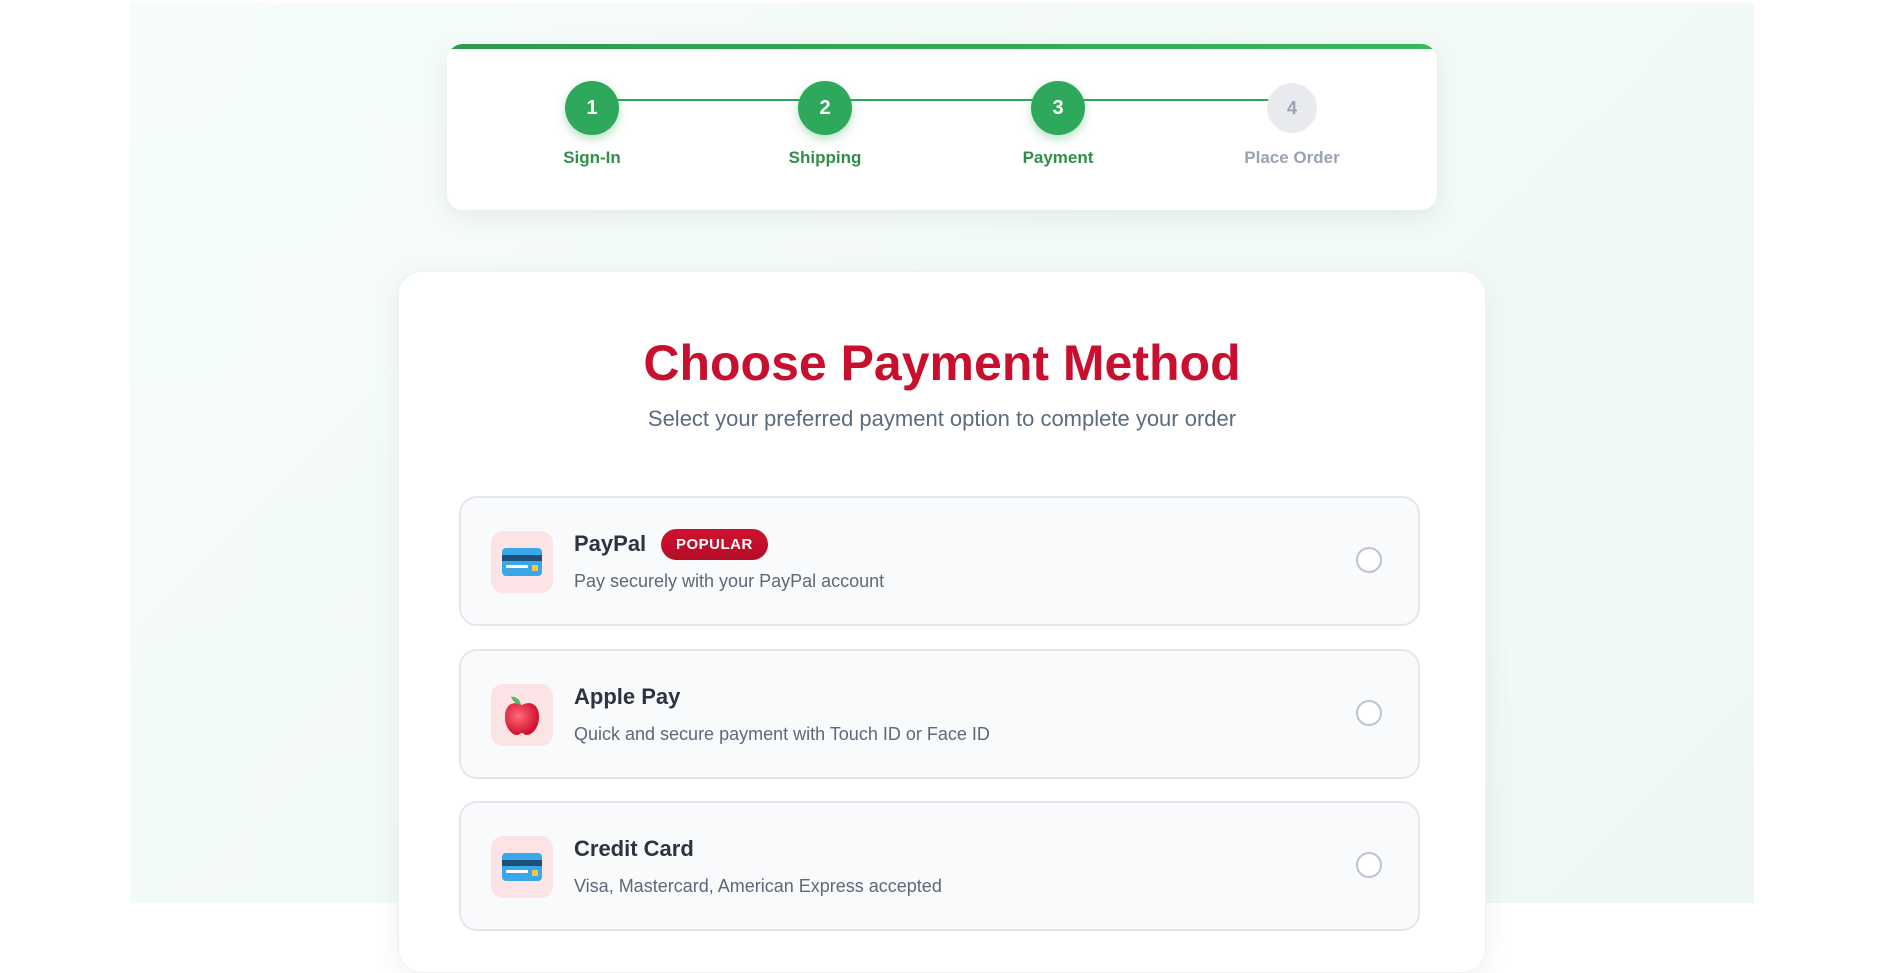 The height and width of the screenshot is (973, 1877). What do you see at coordinates (729, 581) in the screenshot?
I see `option-description: Pay securely with your PayPal account` at bounding box center [729, 581].